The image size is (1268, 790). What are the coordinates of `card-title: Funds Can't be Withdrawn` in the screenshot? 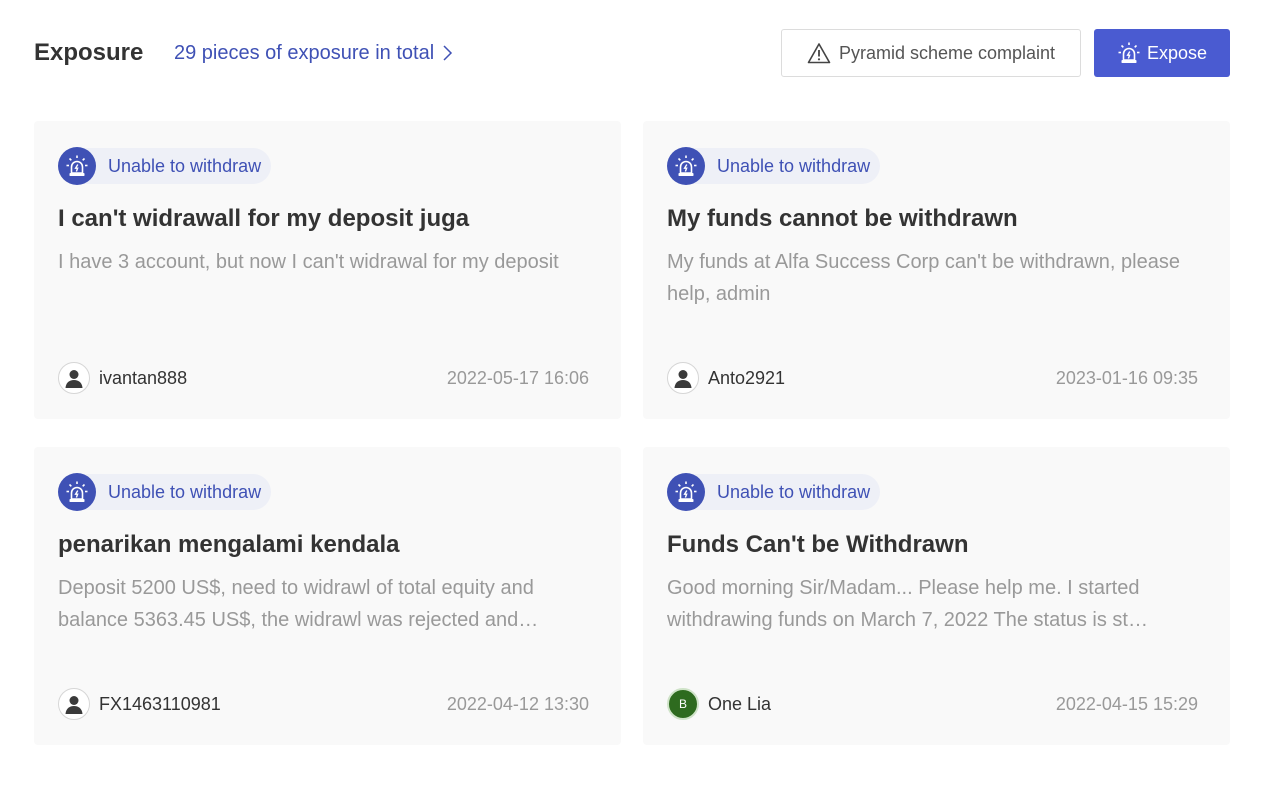 It's located at (818, 544).